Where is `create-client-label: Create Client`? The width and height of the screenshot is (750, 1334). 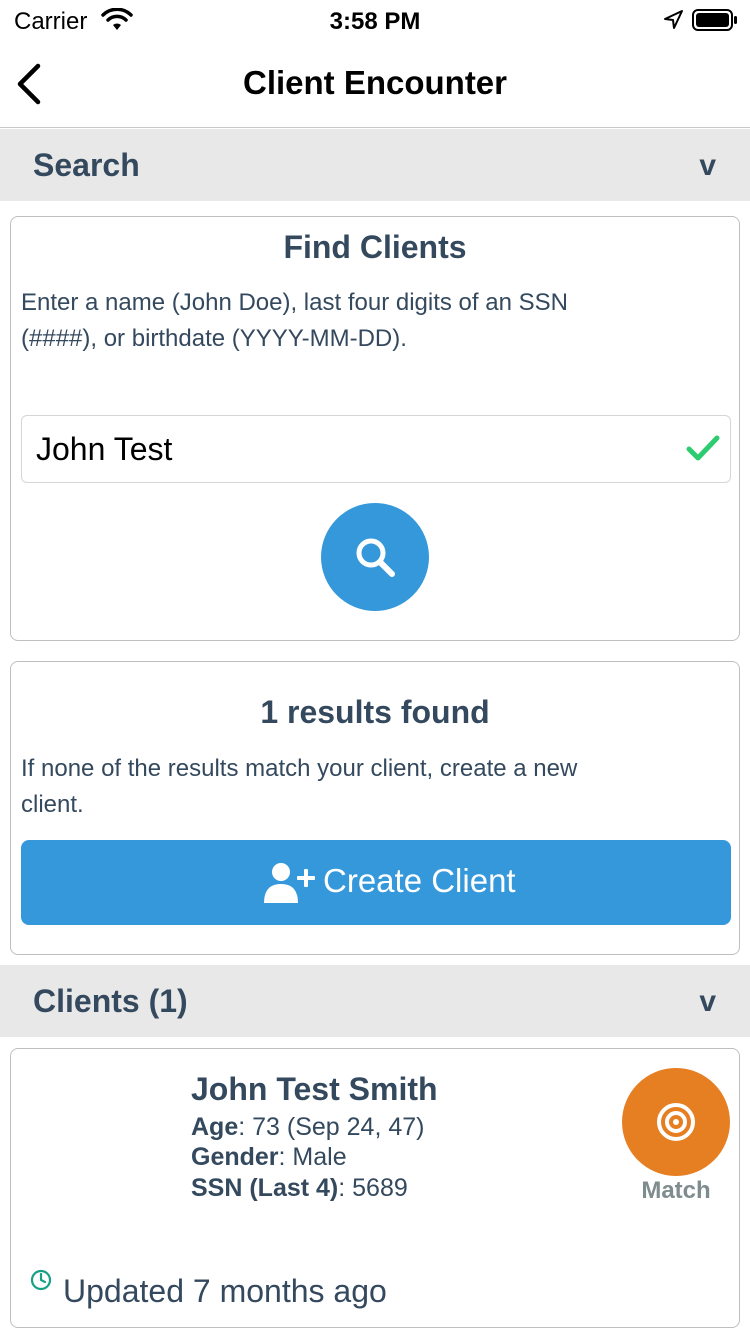
create-client-label: Create Client is located at coordinates (419, 880).